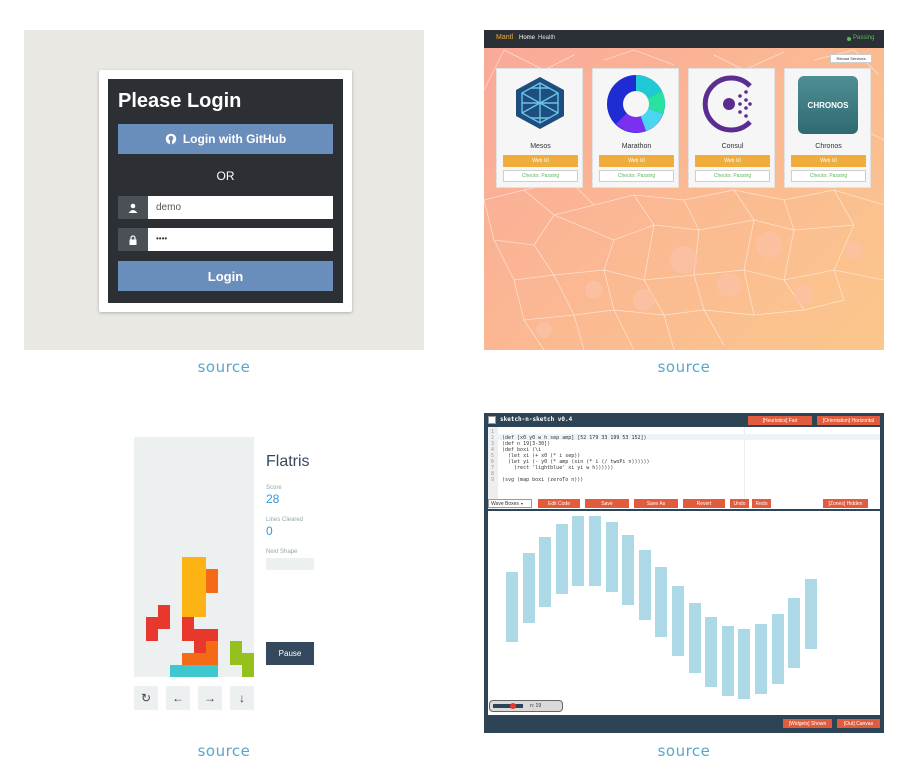 This screenshot has width=909, height=765. I want to click on login-title: Please Login, so click(180, 101).